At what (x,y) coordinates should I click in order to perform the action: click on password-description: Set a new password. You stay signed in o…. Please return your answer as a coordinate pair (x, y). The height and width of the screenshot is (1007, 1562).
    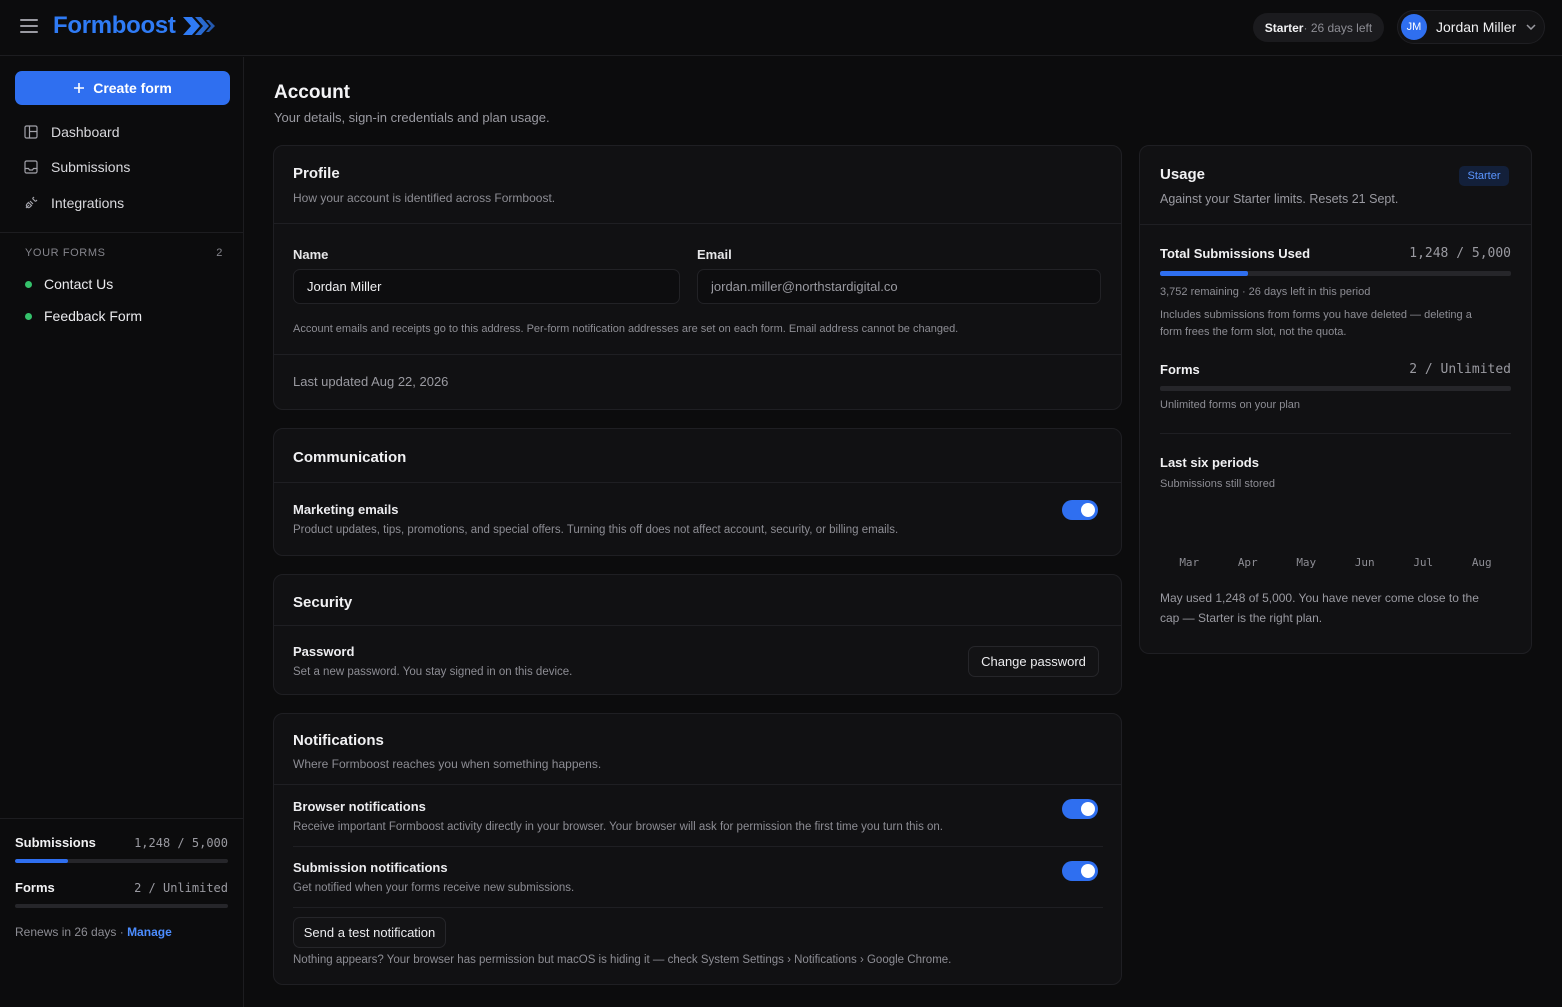
    Looking at the image, I should click on (433, 672).